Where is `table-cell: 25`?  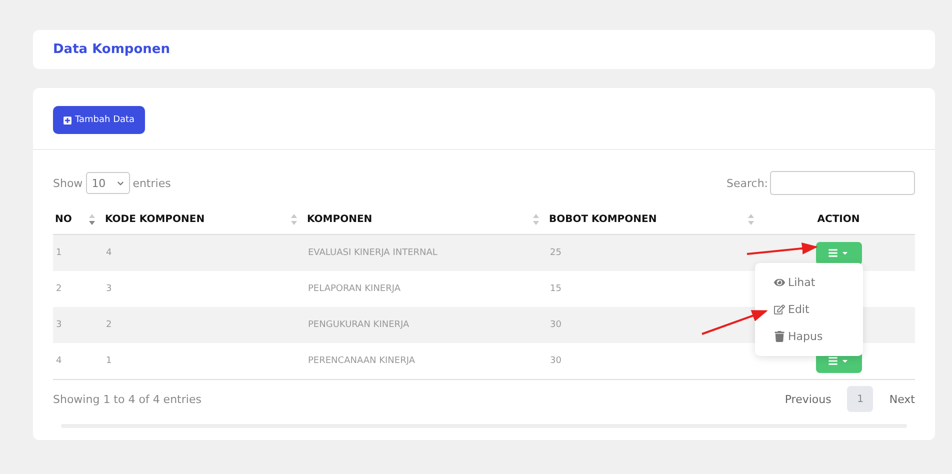
table-cell: 25 is located at coordinates (556, 253).